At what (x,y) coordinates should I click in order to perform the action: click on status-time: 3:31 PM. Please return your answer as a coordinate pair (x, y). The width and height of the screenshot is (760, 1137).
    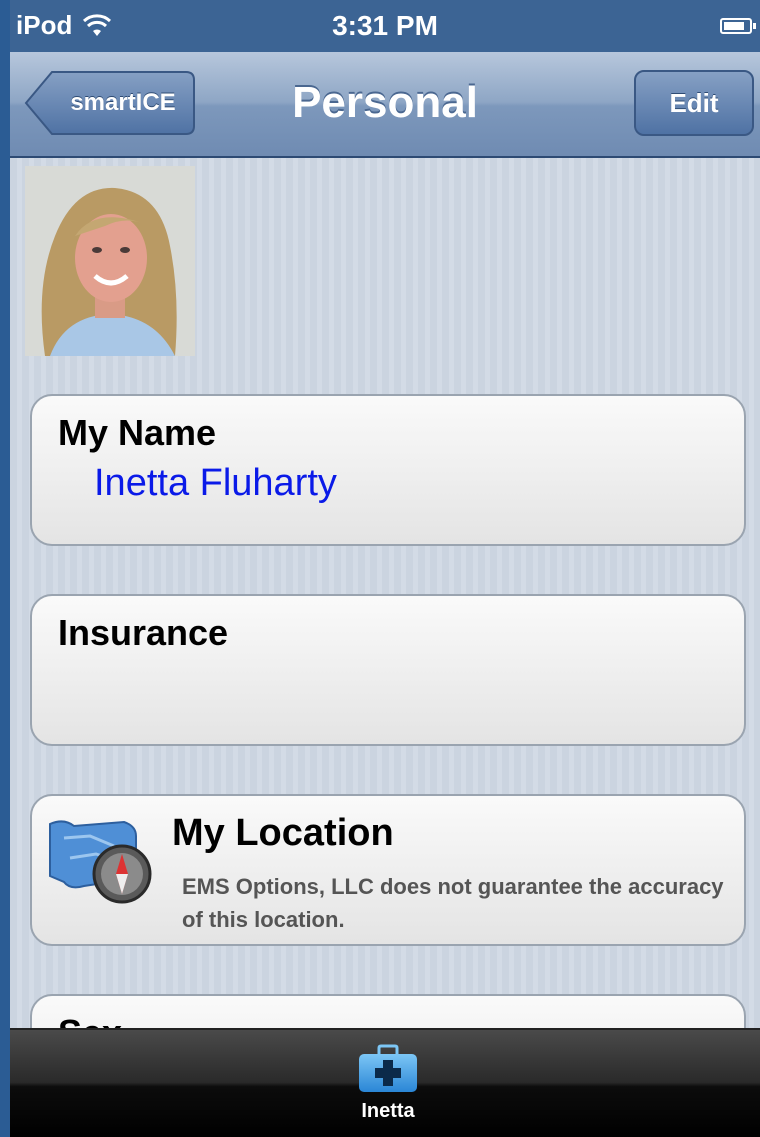
    Looking at the image, I should click on (385, 25).